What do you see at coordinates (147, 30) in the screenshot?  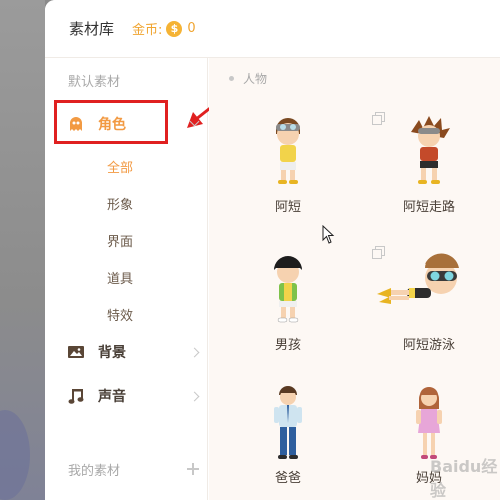 I see `coin-label: 金币:` at bounding box center [147, 30].